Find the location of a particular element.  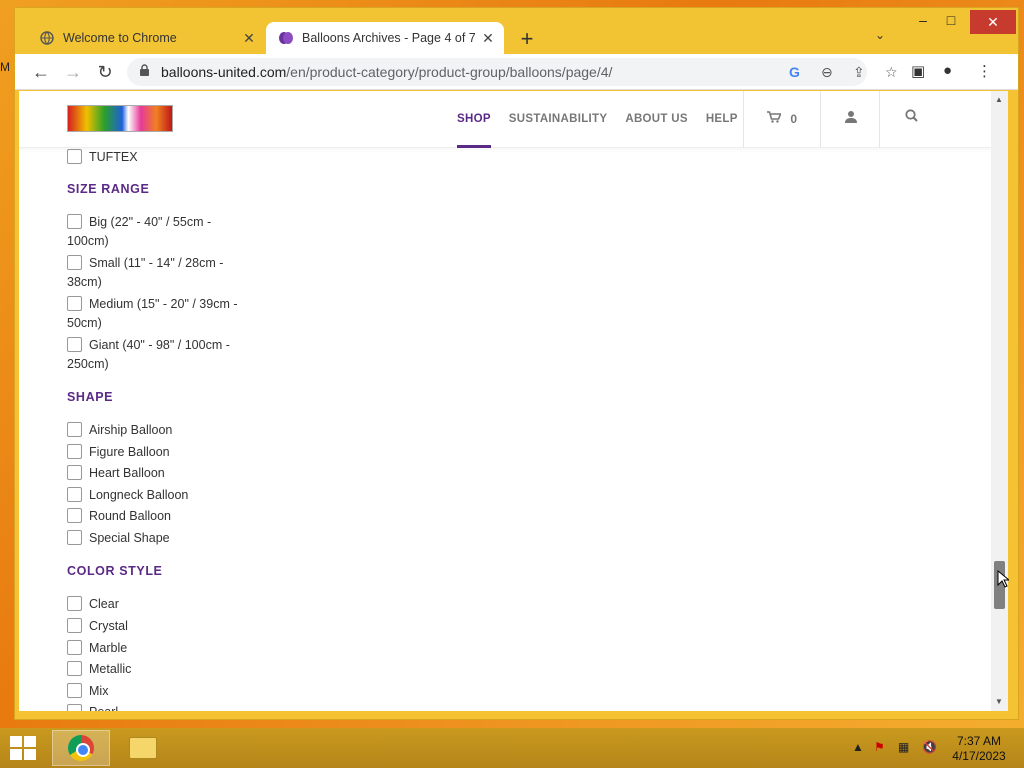

filter-option-size: Big (22" - 40" / 55cm - 100cm) is located at coordinates (157, 232).